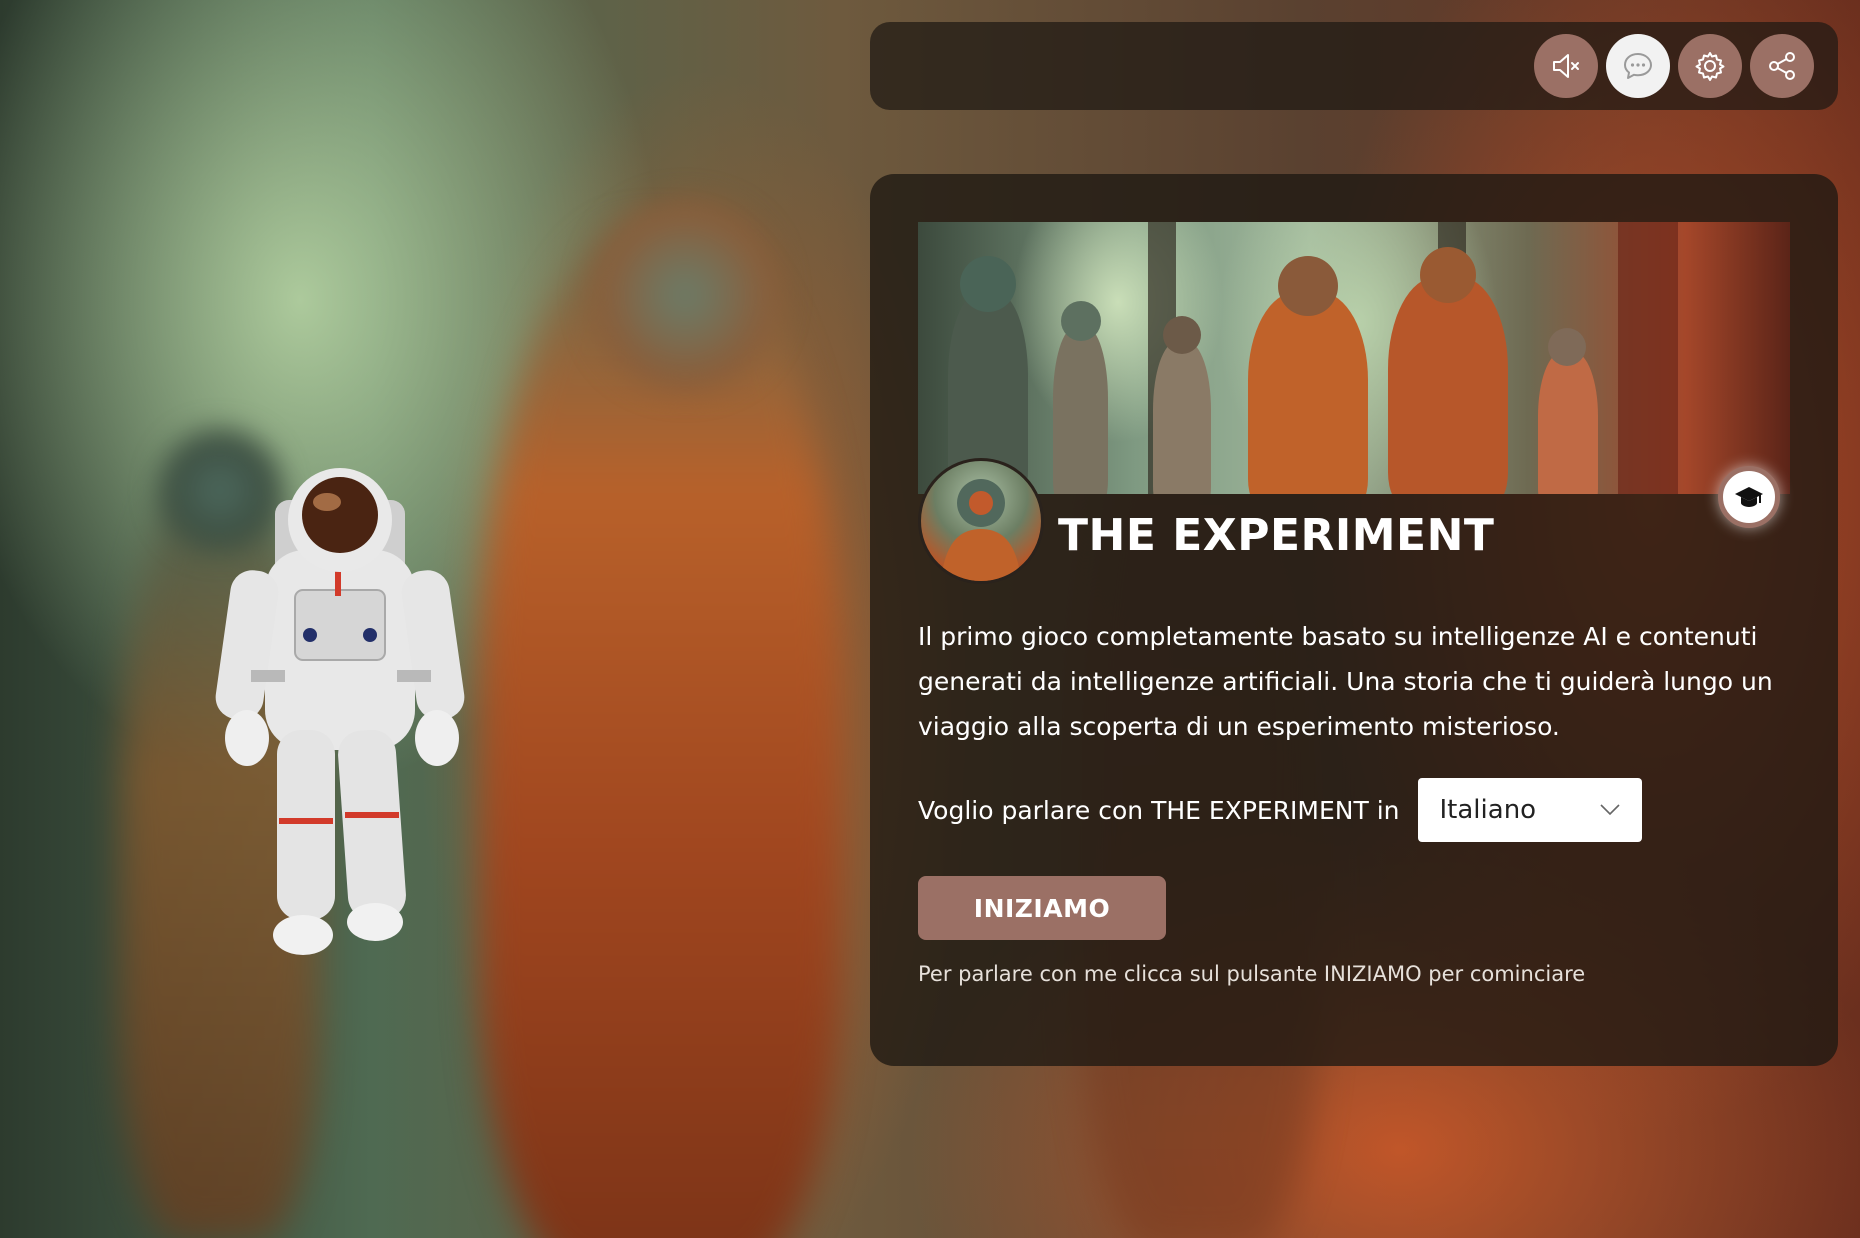 Image resolution: width=1860 pixels, height=1238 pixels. What do you see at coordinates (1159, 810) in the screenshot?
I see `language-prompt: Voglio parlare con THE EXPERIMENT in` at bounding box center [1159, 810].